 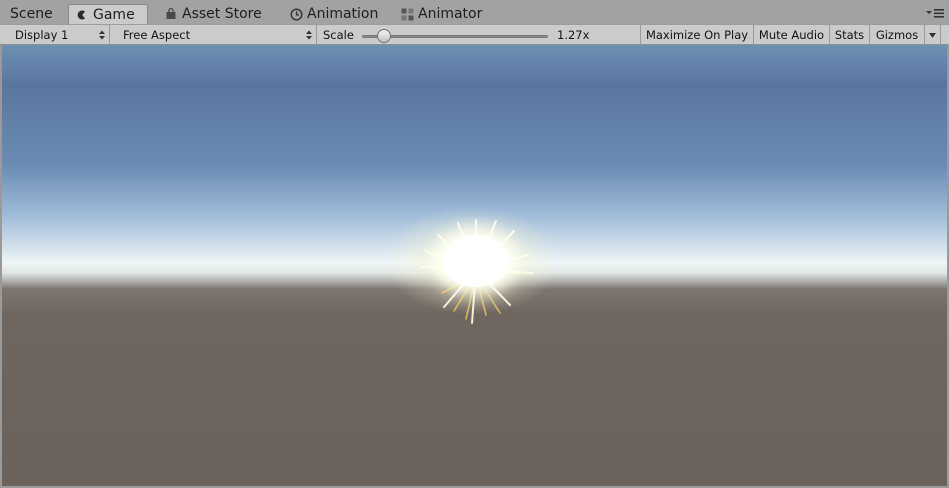 I want to click on gizmos-label: Gizmos, so click(x=897, y=35).